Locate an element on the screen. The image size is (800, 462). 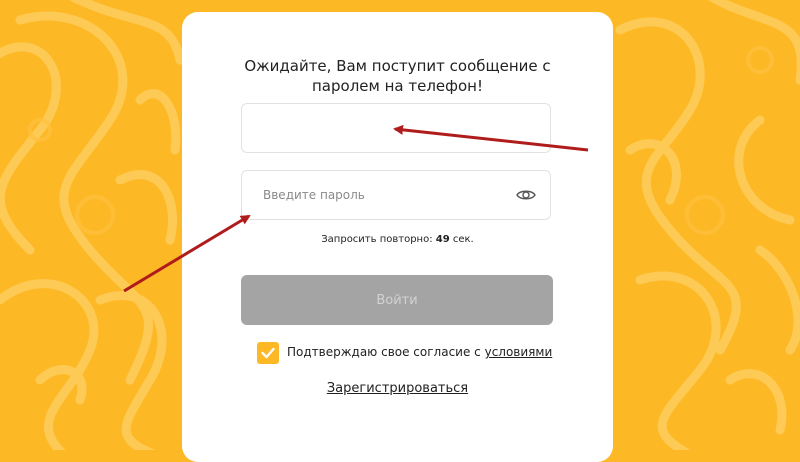
checkmark-icon is located at coordinates (268, 353).